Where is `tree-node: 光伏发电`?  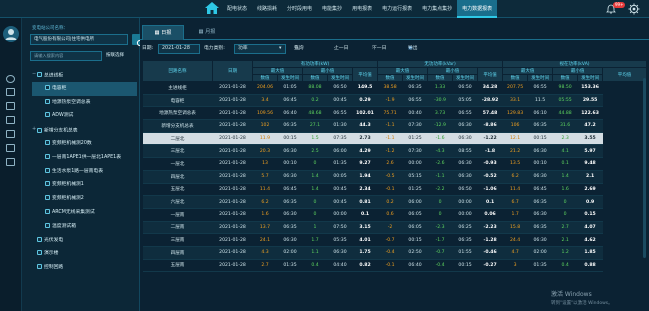
tree-node: 光伏发电 is located at coordinates (84, 241).